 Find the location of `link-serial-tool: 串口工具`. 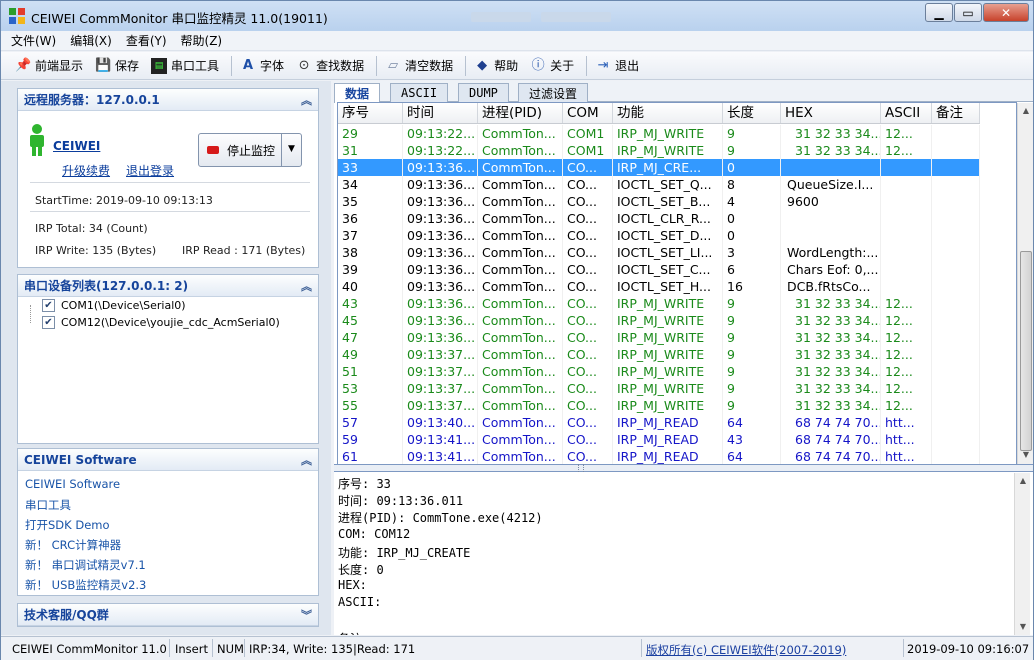

link-serial-tool: 串口工具 is located at coordinates (48, 505).